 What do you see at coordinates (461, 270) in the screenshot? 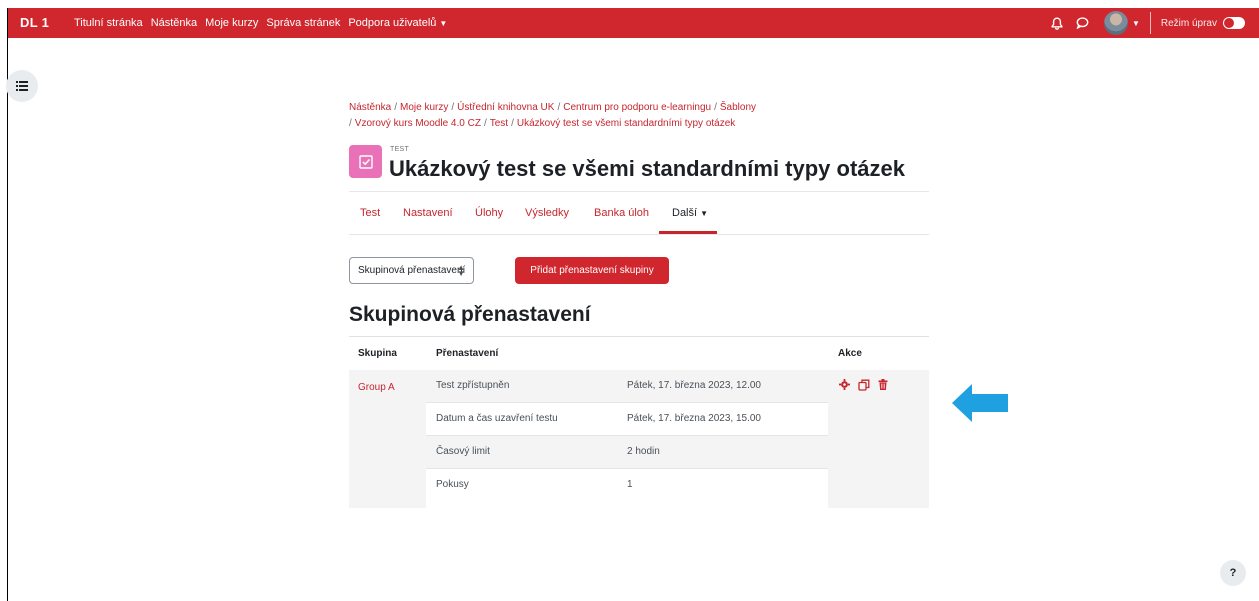
I see `select-arrows-icon: ▲ ▼` at bounding box center [461, 270].